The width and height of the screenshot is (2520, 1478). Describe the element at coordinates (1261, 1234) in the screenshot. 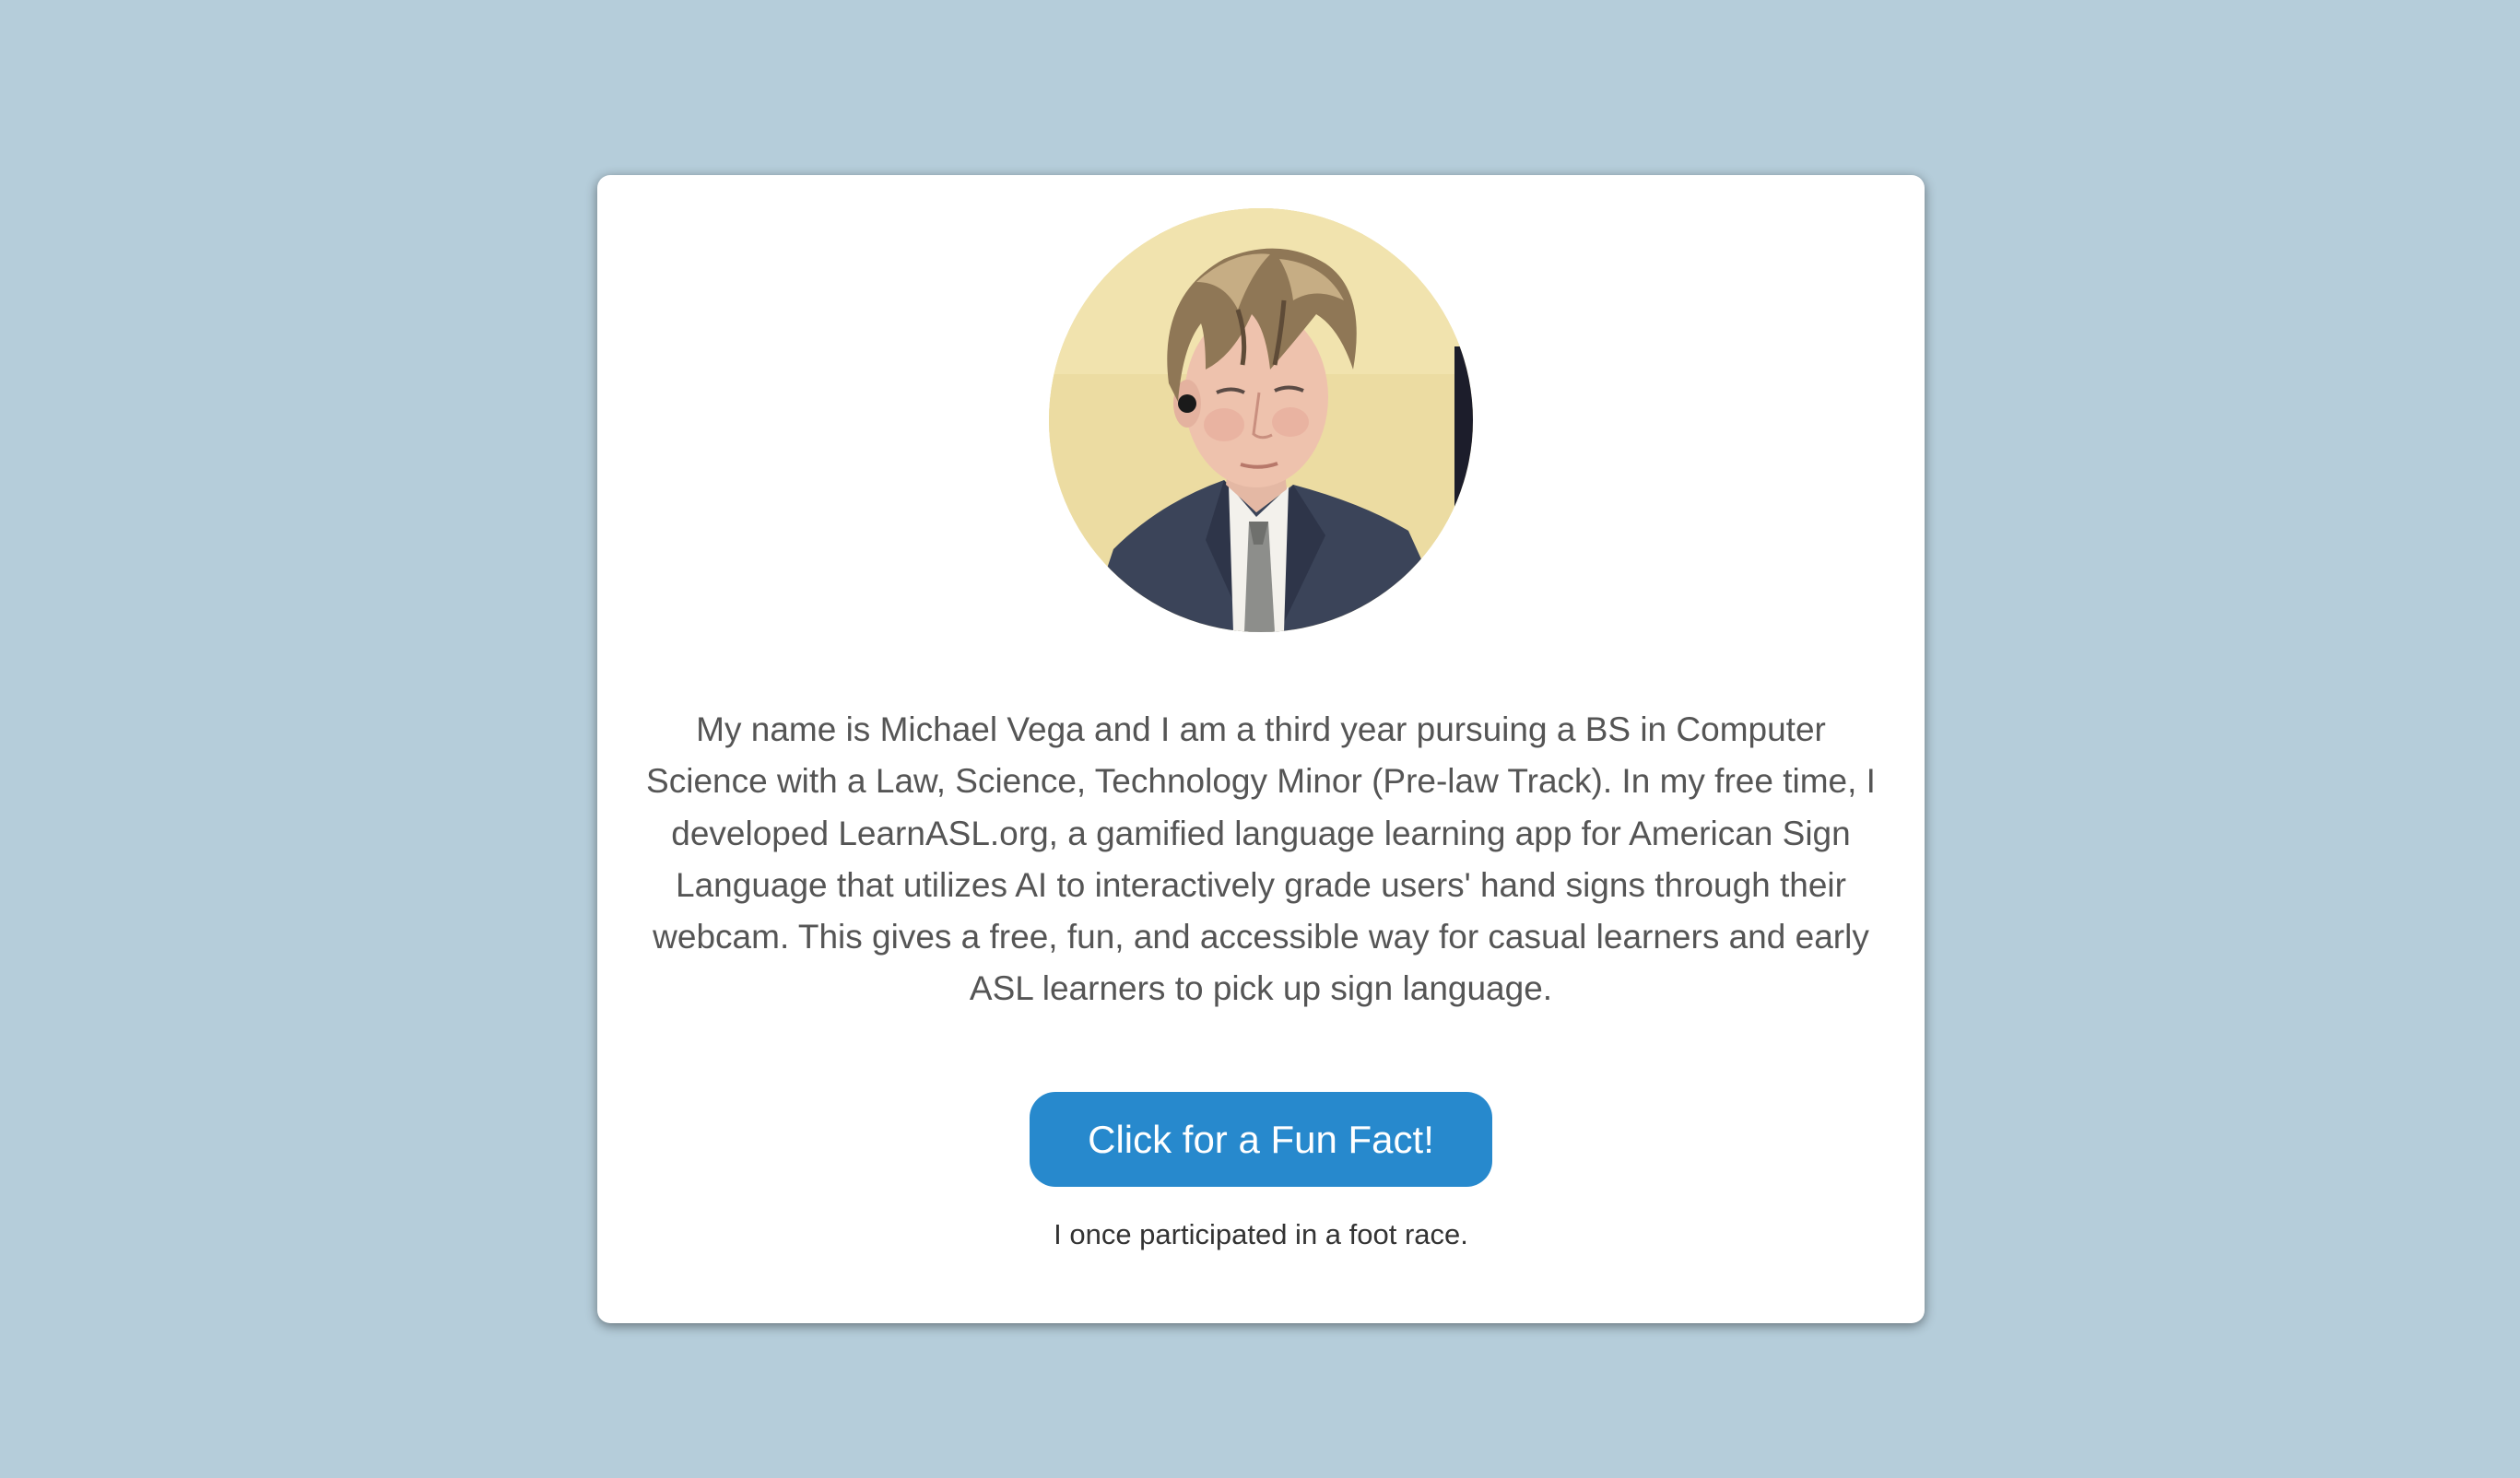

I see `fun-fact-text: I once participated in a foot race.` at that location.